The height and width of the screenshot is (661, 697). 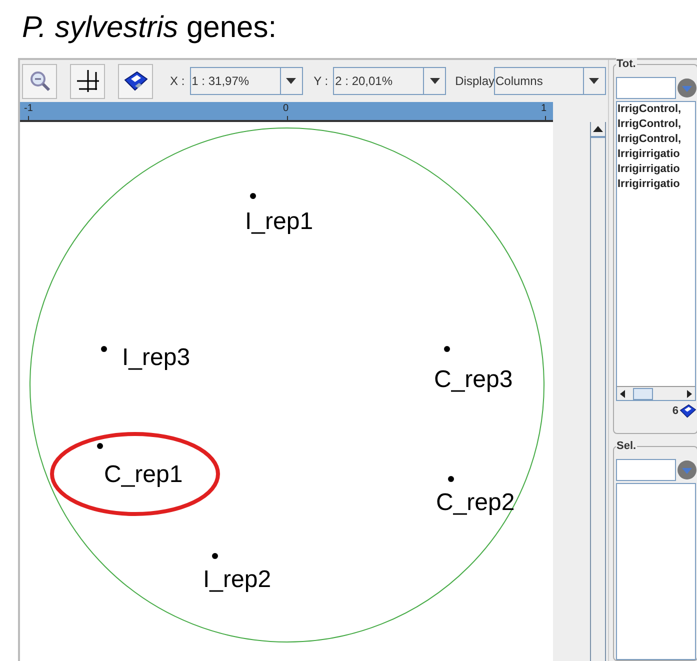 What do you see at coordinates (143, 474) in the screenshot?
I see `point-label: C_rep1` at bounding box center [143, 474].